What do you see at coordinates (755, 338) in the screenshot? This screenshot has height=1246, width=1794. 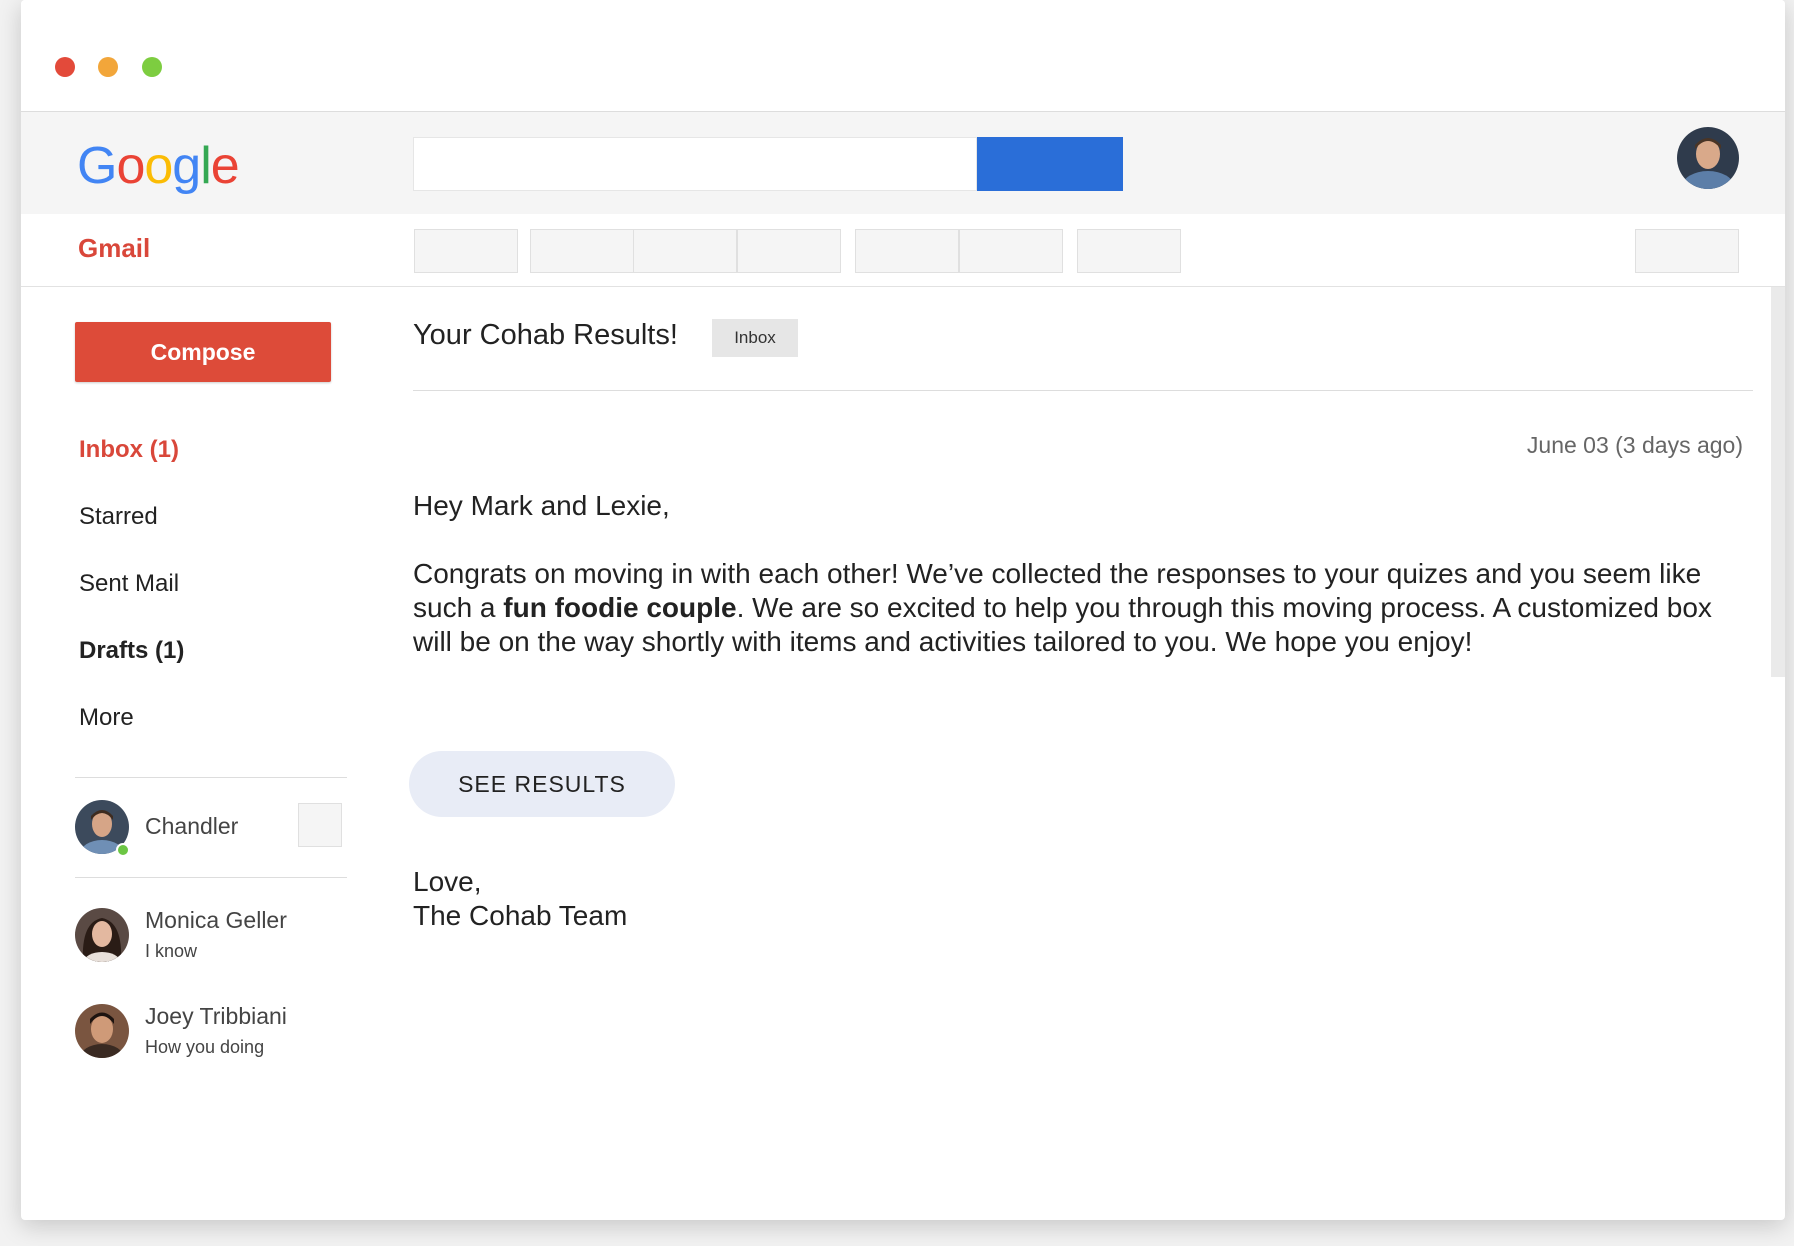 I see `email-label-tag: Inbox` at bounding box center [755, 338].